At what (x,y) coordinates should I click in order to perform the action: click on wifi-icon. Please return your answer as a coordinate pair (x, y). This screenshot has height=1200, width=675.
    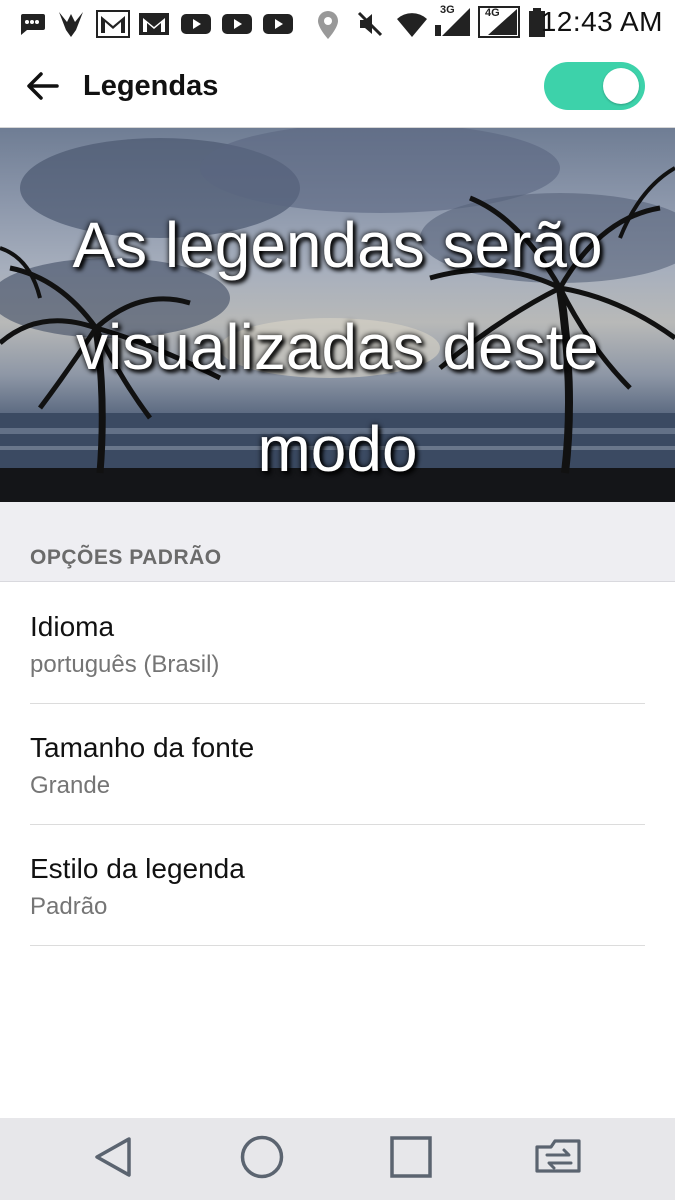
    Looking at the image, I should click on (412, 26).